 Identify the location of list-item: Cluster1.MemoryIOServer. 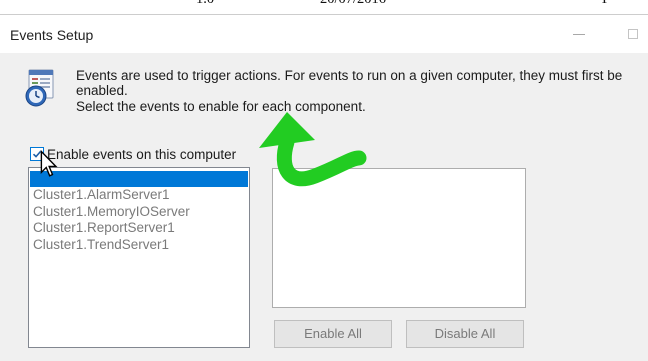
(139, 212).